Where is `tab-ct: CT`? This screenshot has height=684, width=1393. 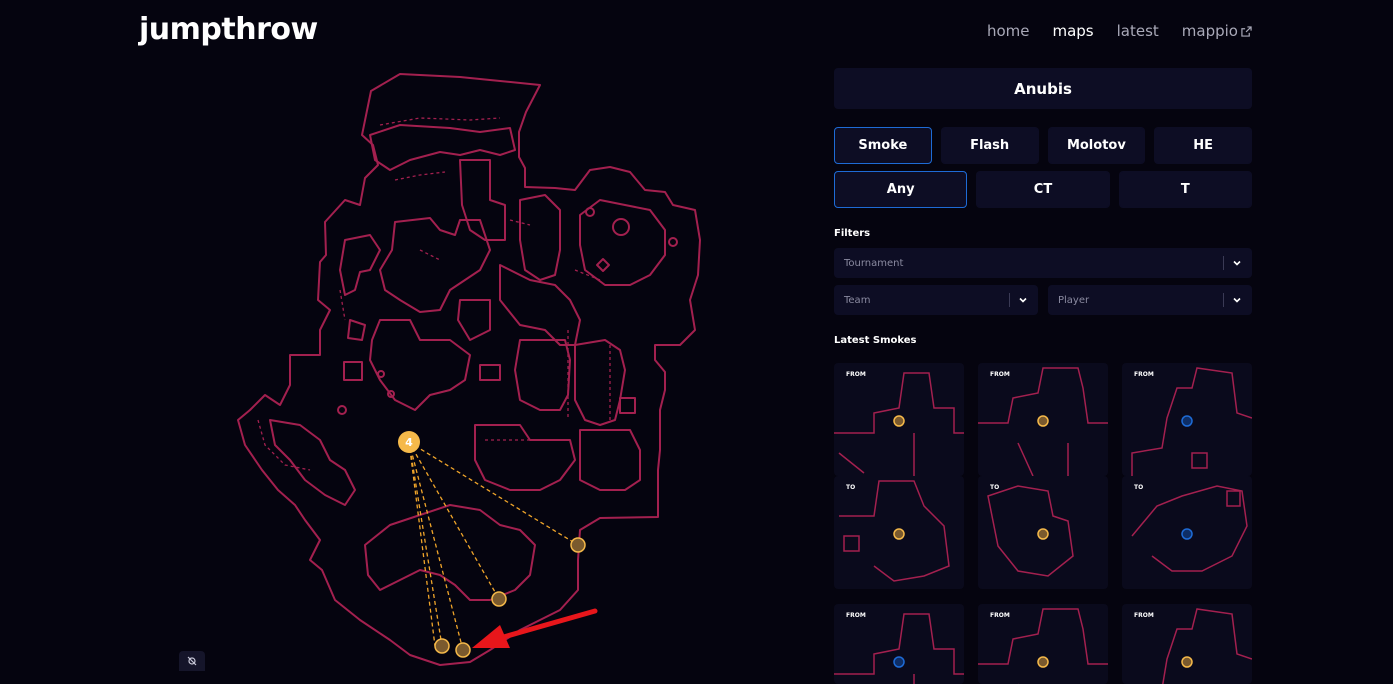 tab-ct: CT is located at coordinates (1043, 189).